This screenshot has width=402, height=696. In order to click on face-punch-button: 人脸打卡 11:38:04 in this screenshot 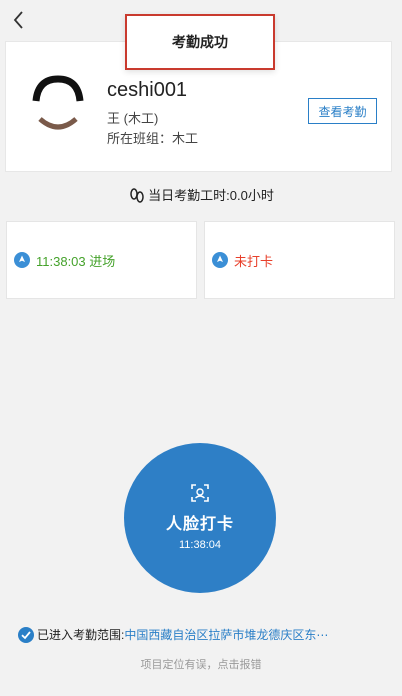, I will do `click(200, 518)`.